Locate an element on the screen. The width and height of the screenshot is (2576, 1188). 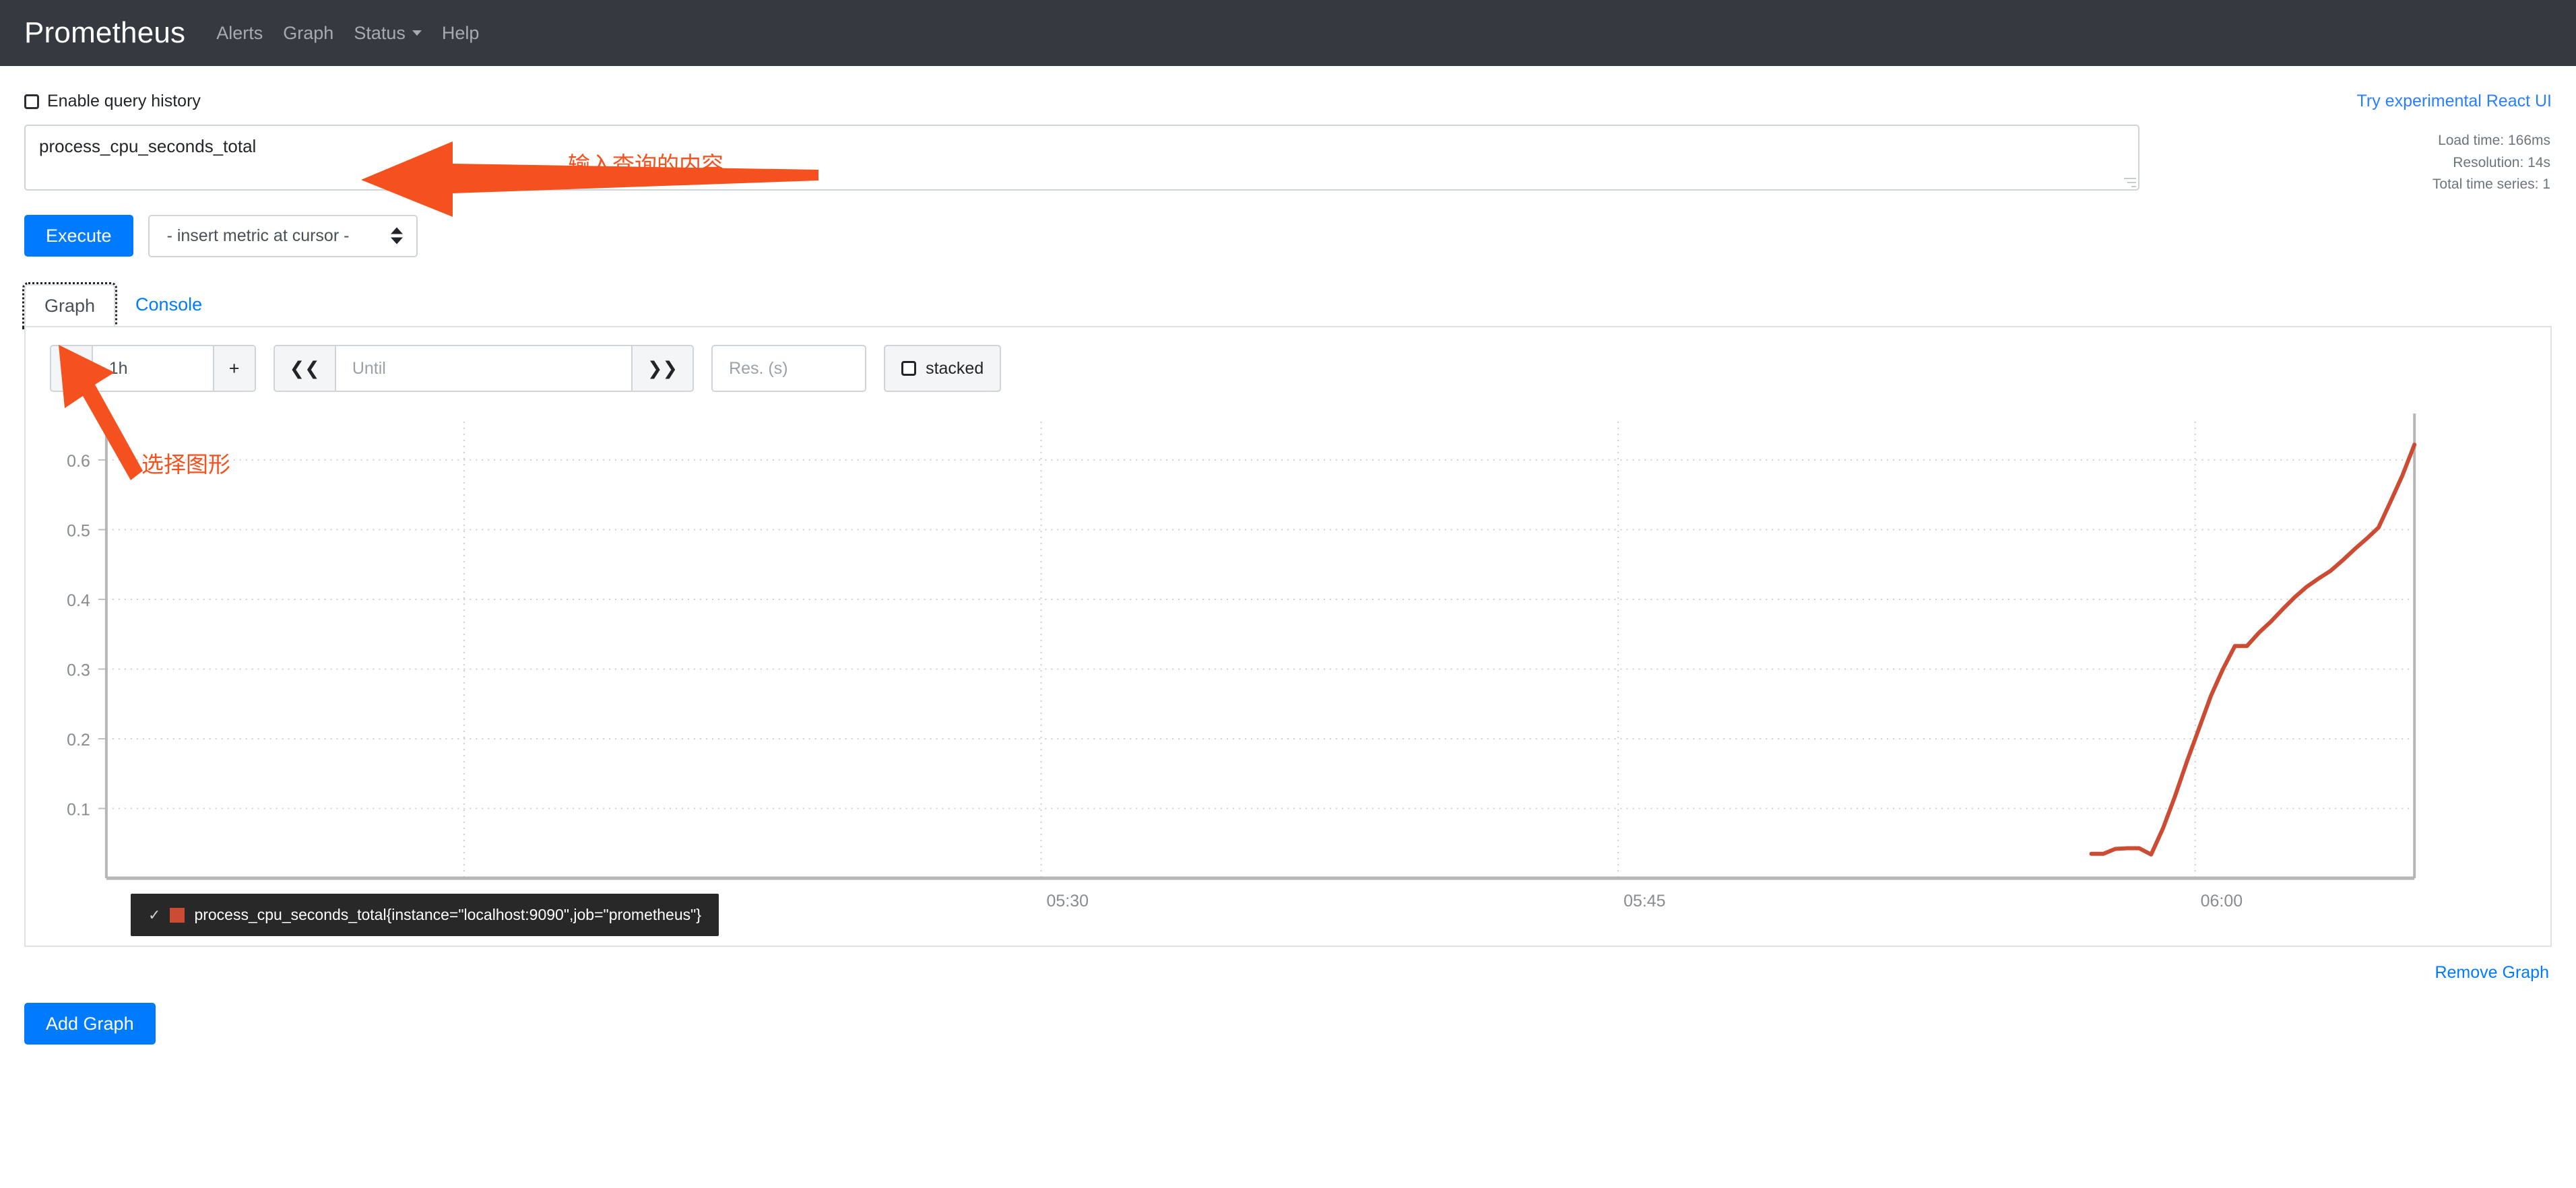
stacked-label: stacked is located at coordinates (955, 368).